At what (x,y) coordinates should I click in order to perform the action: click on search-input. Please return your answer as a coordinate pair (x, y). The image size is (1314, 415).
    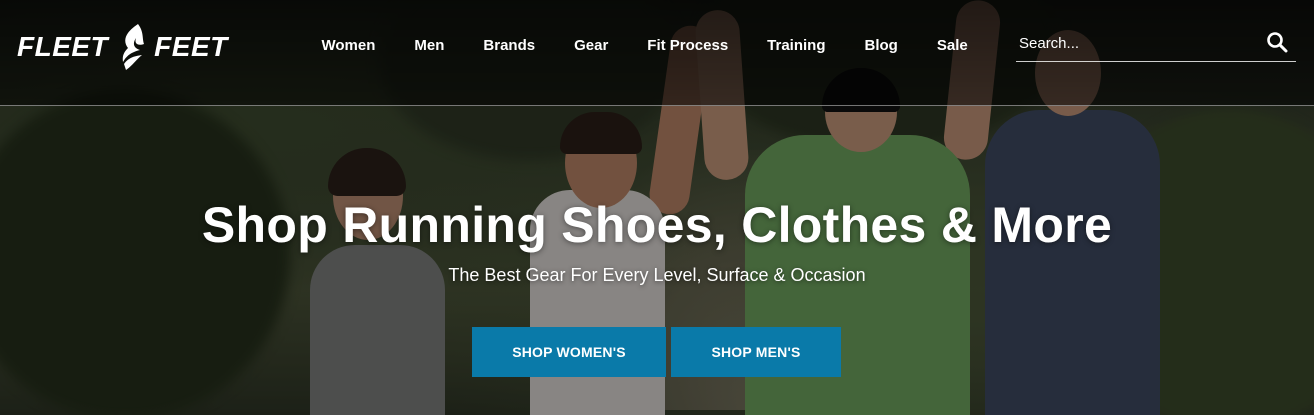
    Looking at the image, I should click on (1136, 43).